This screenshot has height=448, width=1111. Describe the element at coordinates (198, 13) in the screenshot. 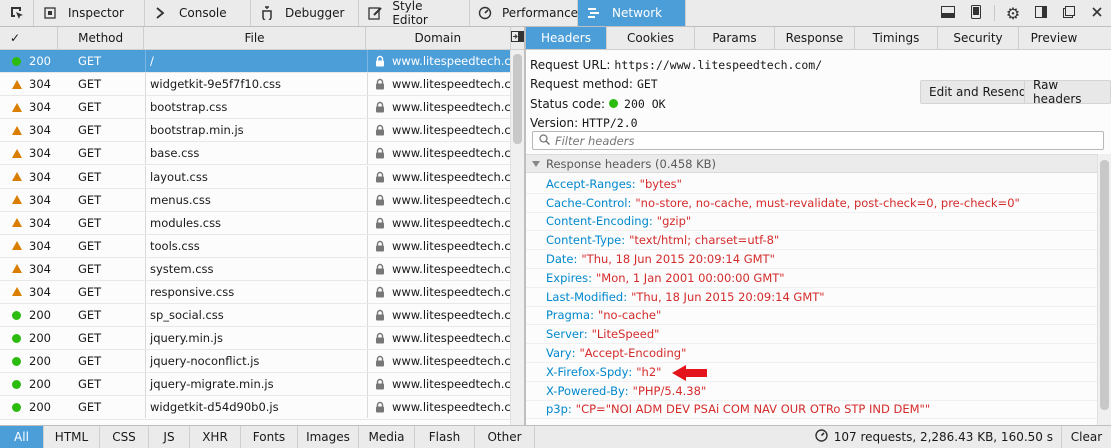

I see `tab-console: Console` at that location.